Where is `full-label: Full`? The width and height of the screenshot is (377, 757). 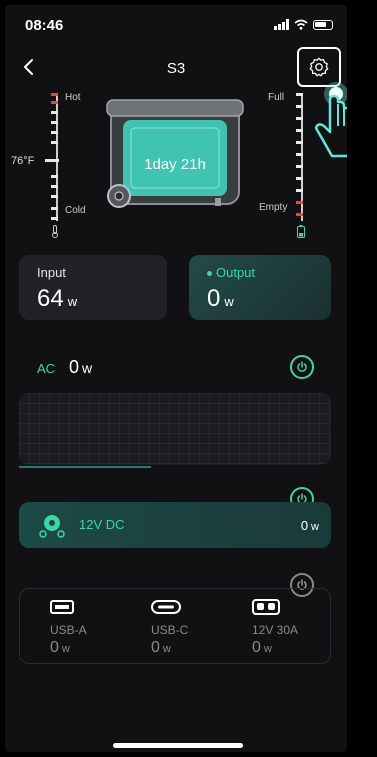
full-label: Full is located at coordinates (276, 97).